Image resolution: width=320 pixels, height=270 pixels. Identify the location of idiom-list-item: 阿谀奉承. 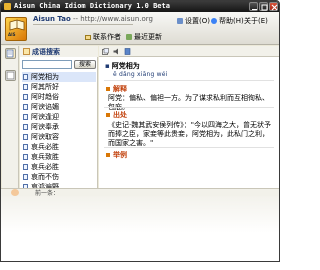
(59, 127).